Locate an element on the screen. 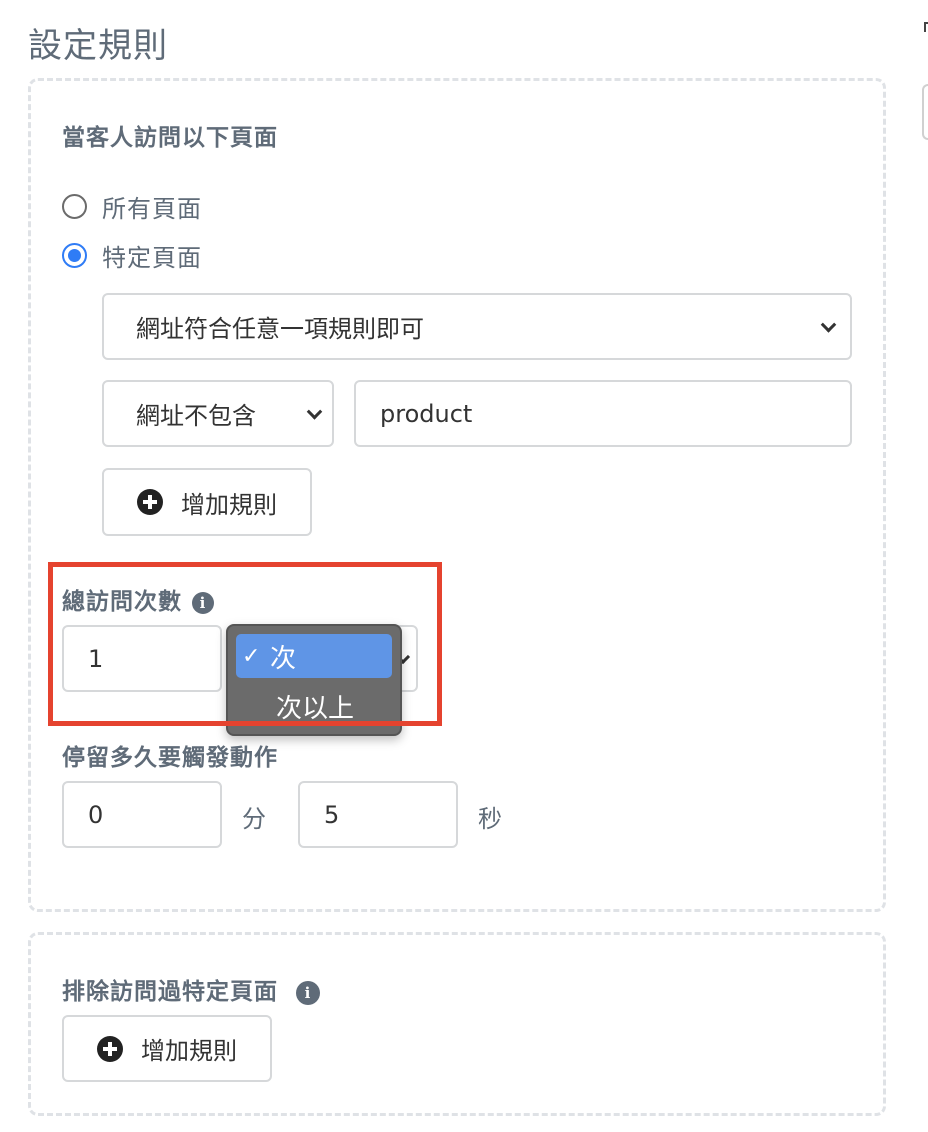 The width and height of the screenshot is (928, 1132). radio-all-pages-circle is located at coordinates (74, 206).